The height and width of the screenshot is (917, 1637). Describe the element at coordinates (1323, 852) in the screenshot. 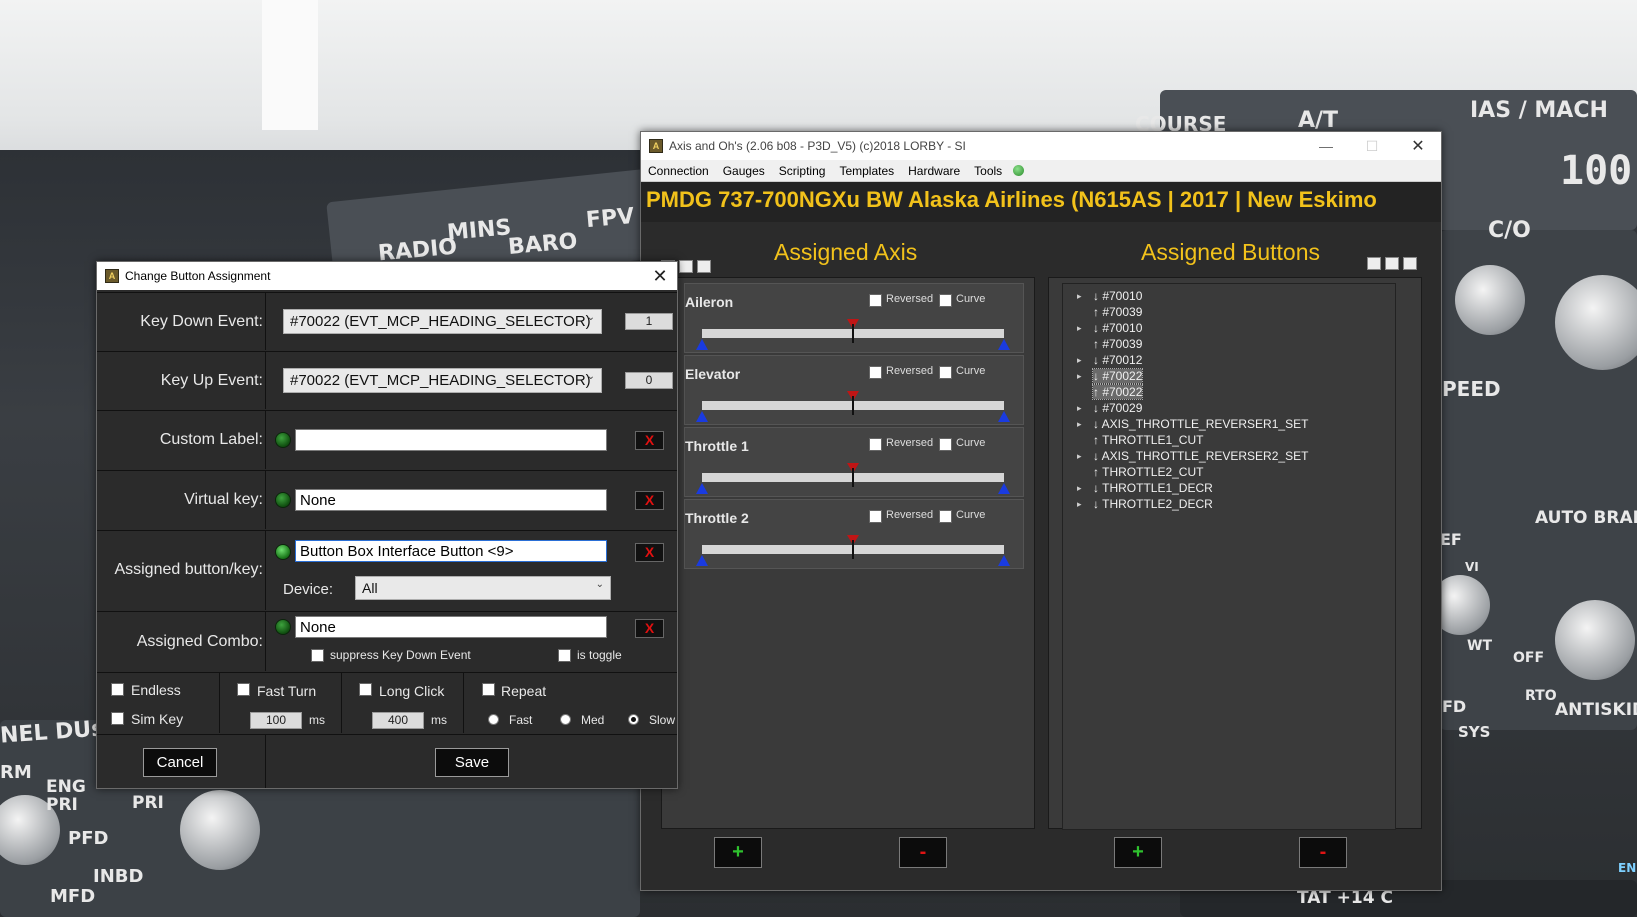

I see `remove-button-assignment-button: -` at that location.